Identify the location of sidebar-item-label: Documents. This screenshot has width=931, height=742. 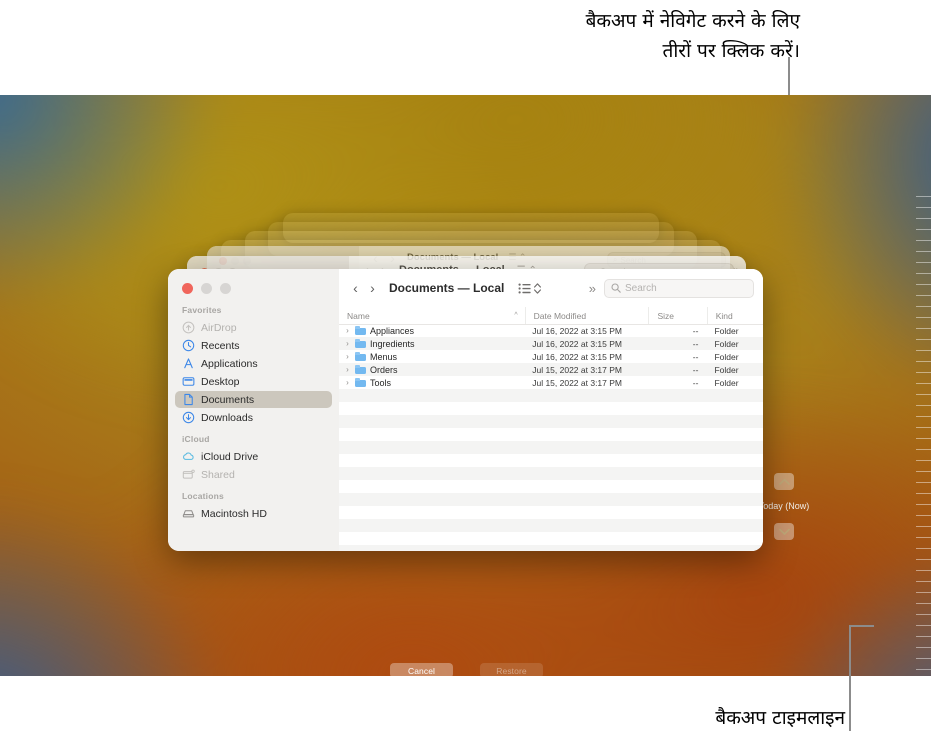
(228, 399).